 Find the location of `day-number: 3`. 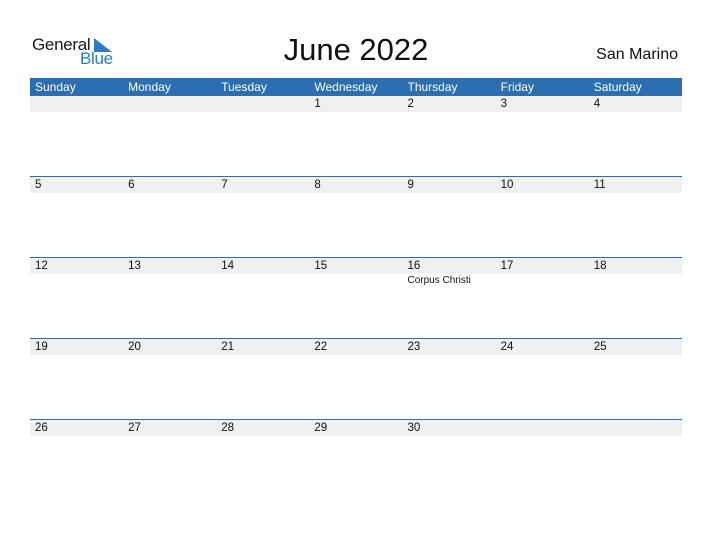

day-number: 3 is located at coordinates (504, 104).